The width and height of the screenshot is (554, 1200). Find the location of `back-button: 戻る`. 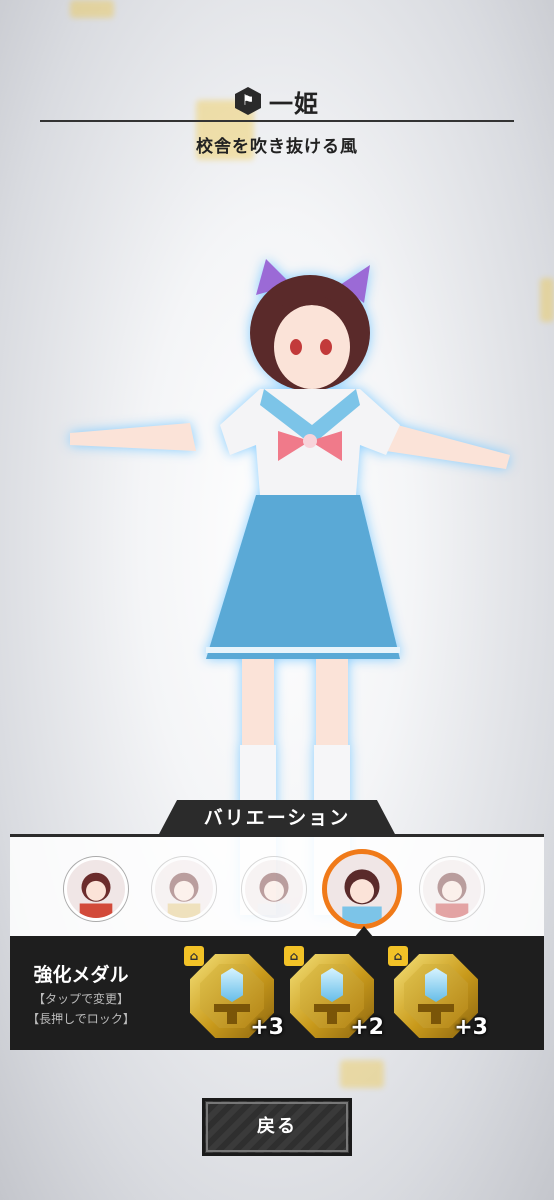

back-button: 戻る is located at coordinates (277, 1127).